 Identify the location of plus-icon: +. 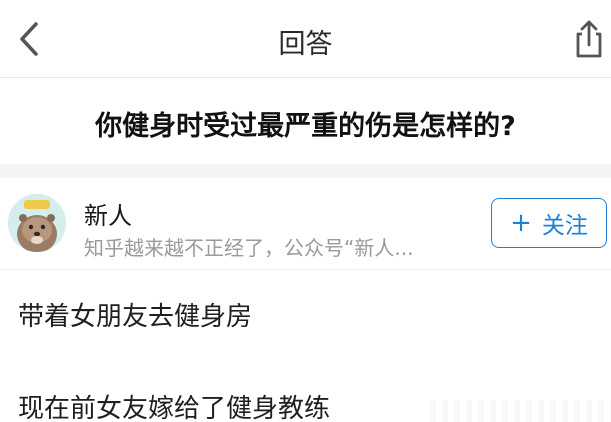
(521, 223).